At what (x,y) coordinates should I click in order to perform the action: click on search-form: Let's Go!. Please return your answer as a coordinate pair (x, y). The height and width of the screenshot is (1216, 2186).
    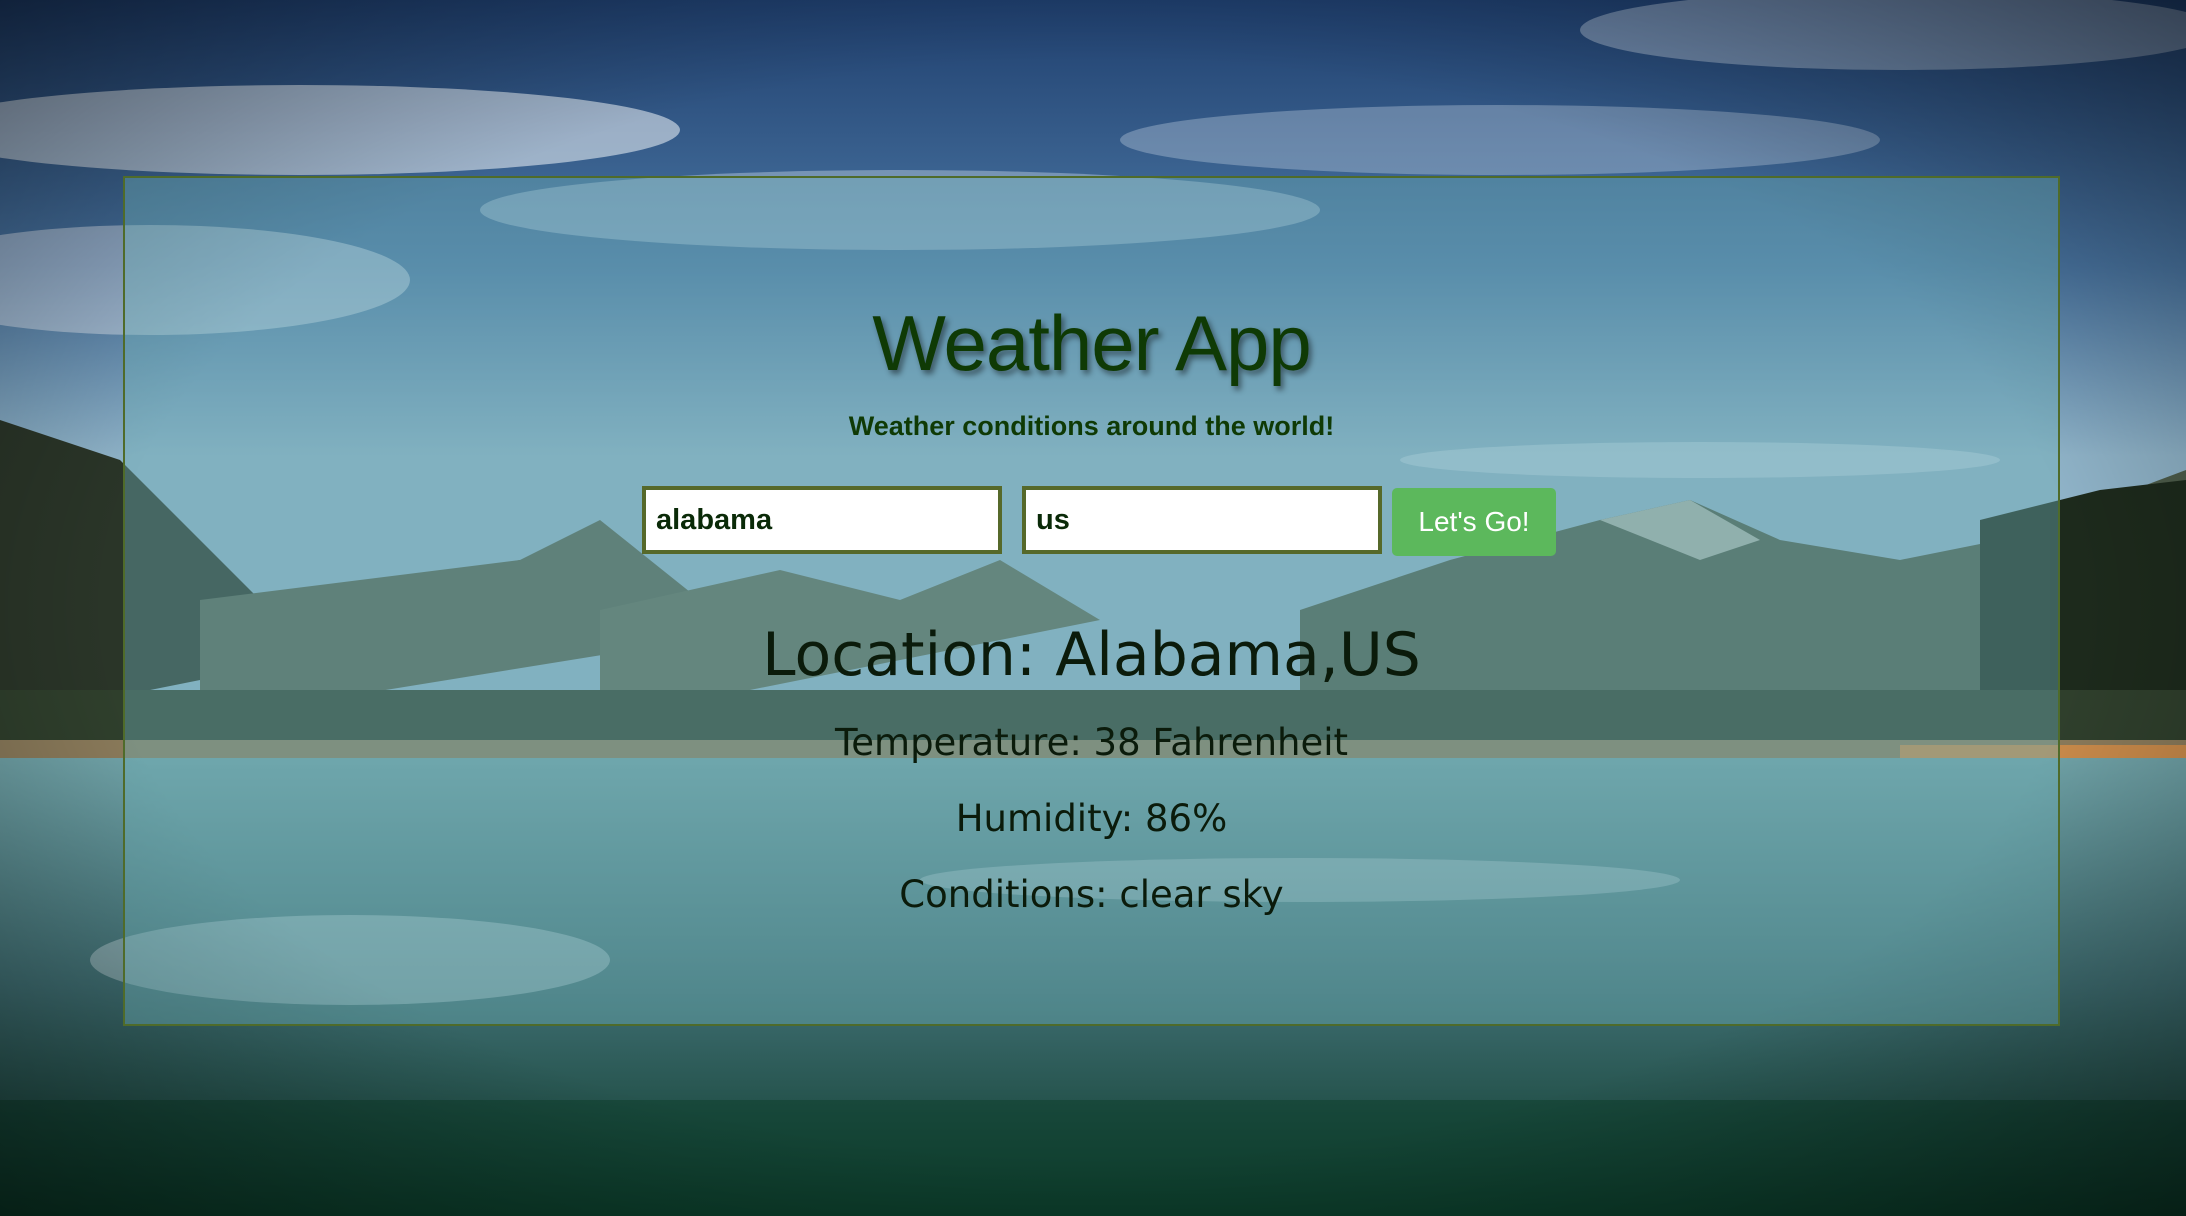
    Looking at the image, I should click on (1091, 522).